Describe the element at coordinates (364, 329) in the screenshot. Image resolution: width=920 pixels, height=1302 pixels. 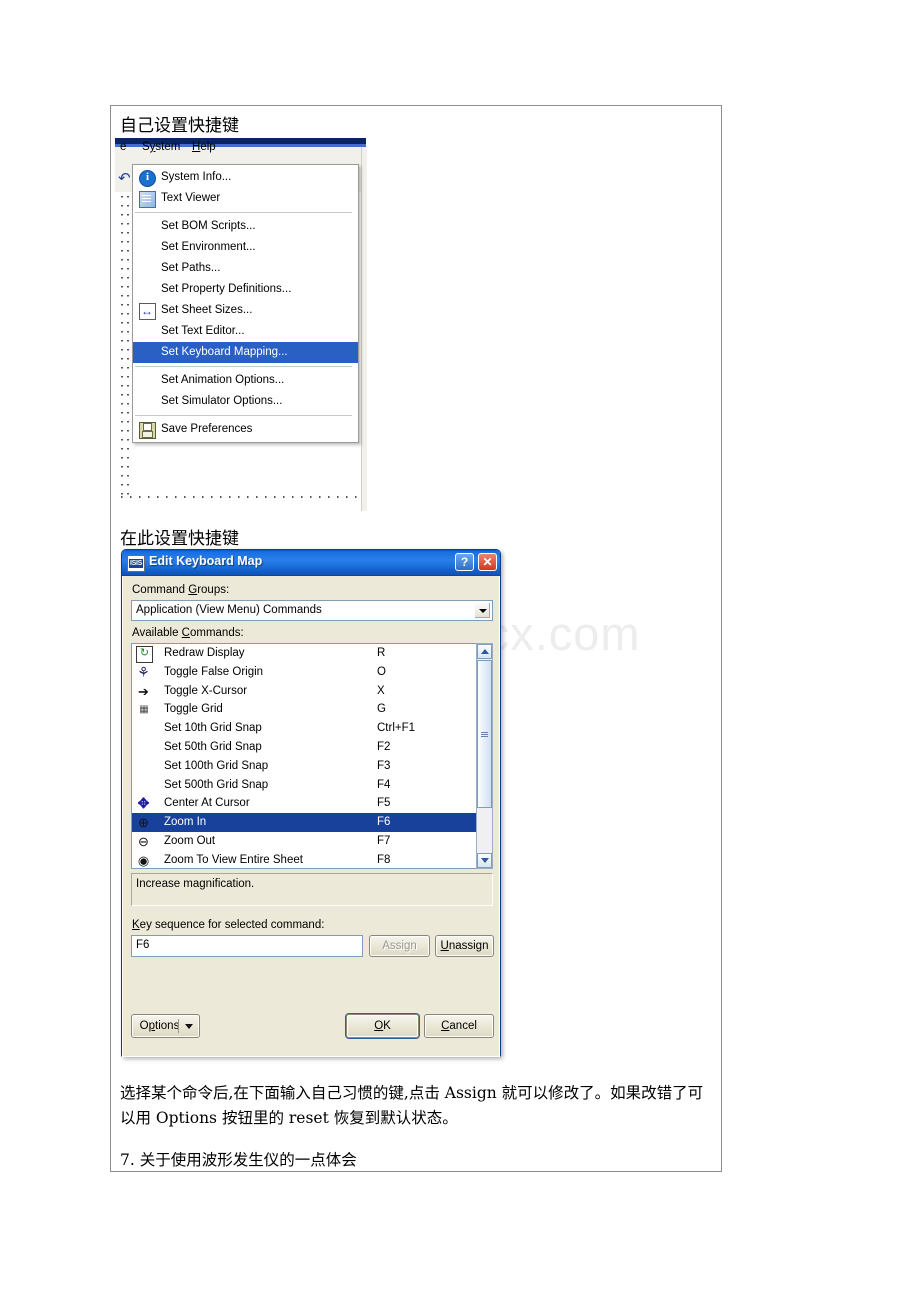
I see `workarea-right-edge` at that location.